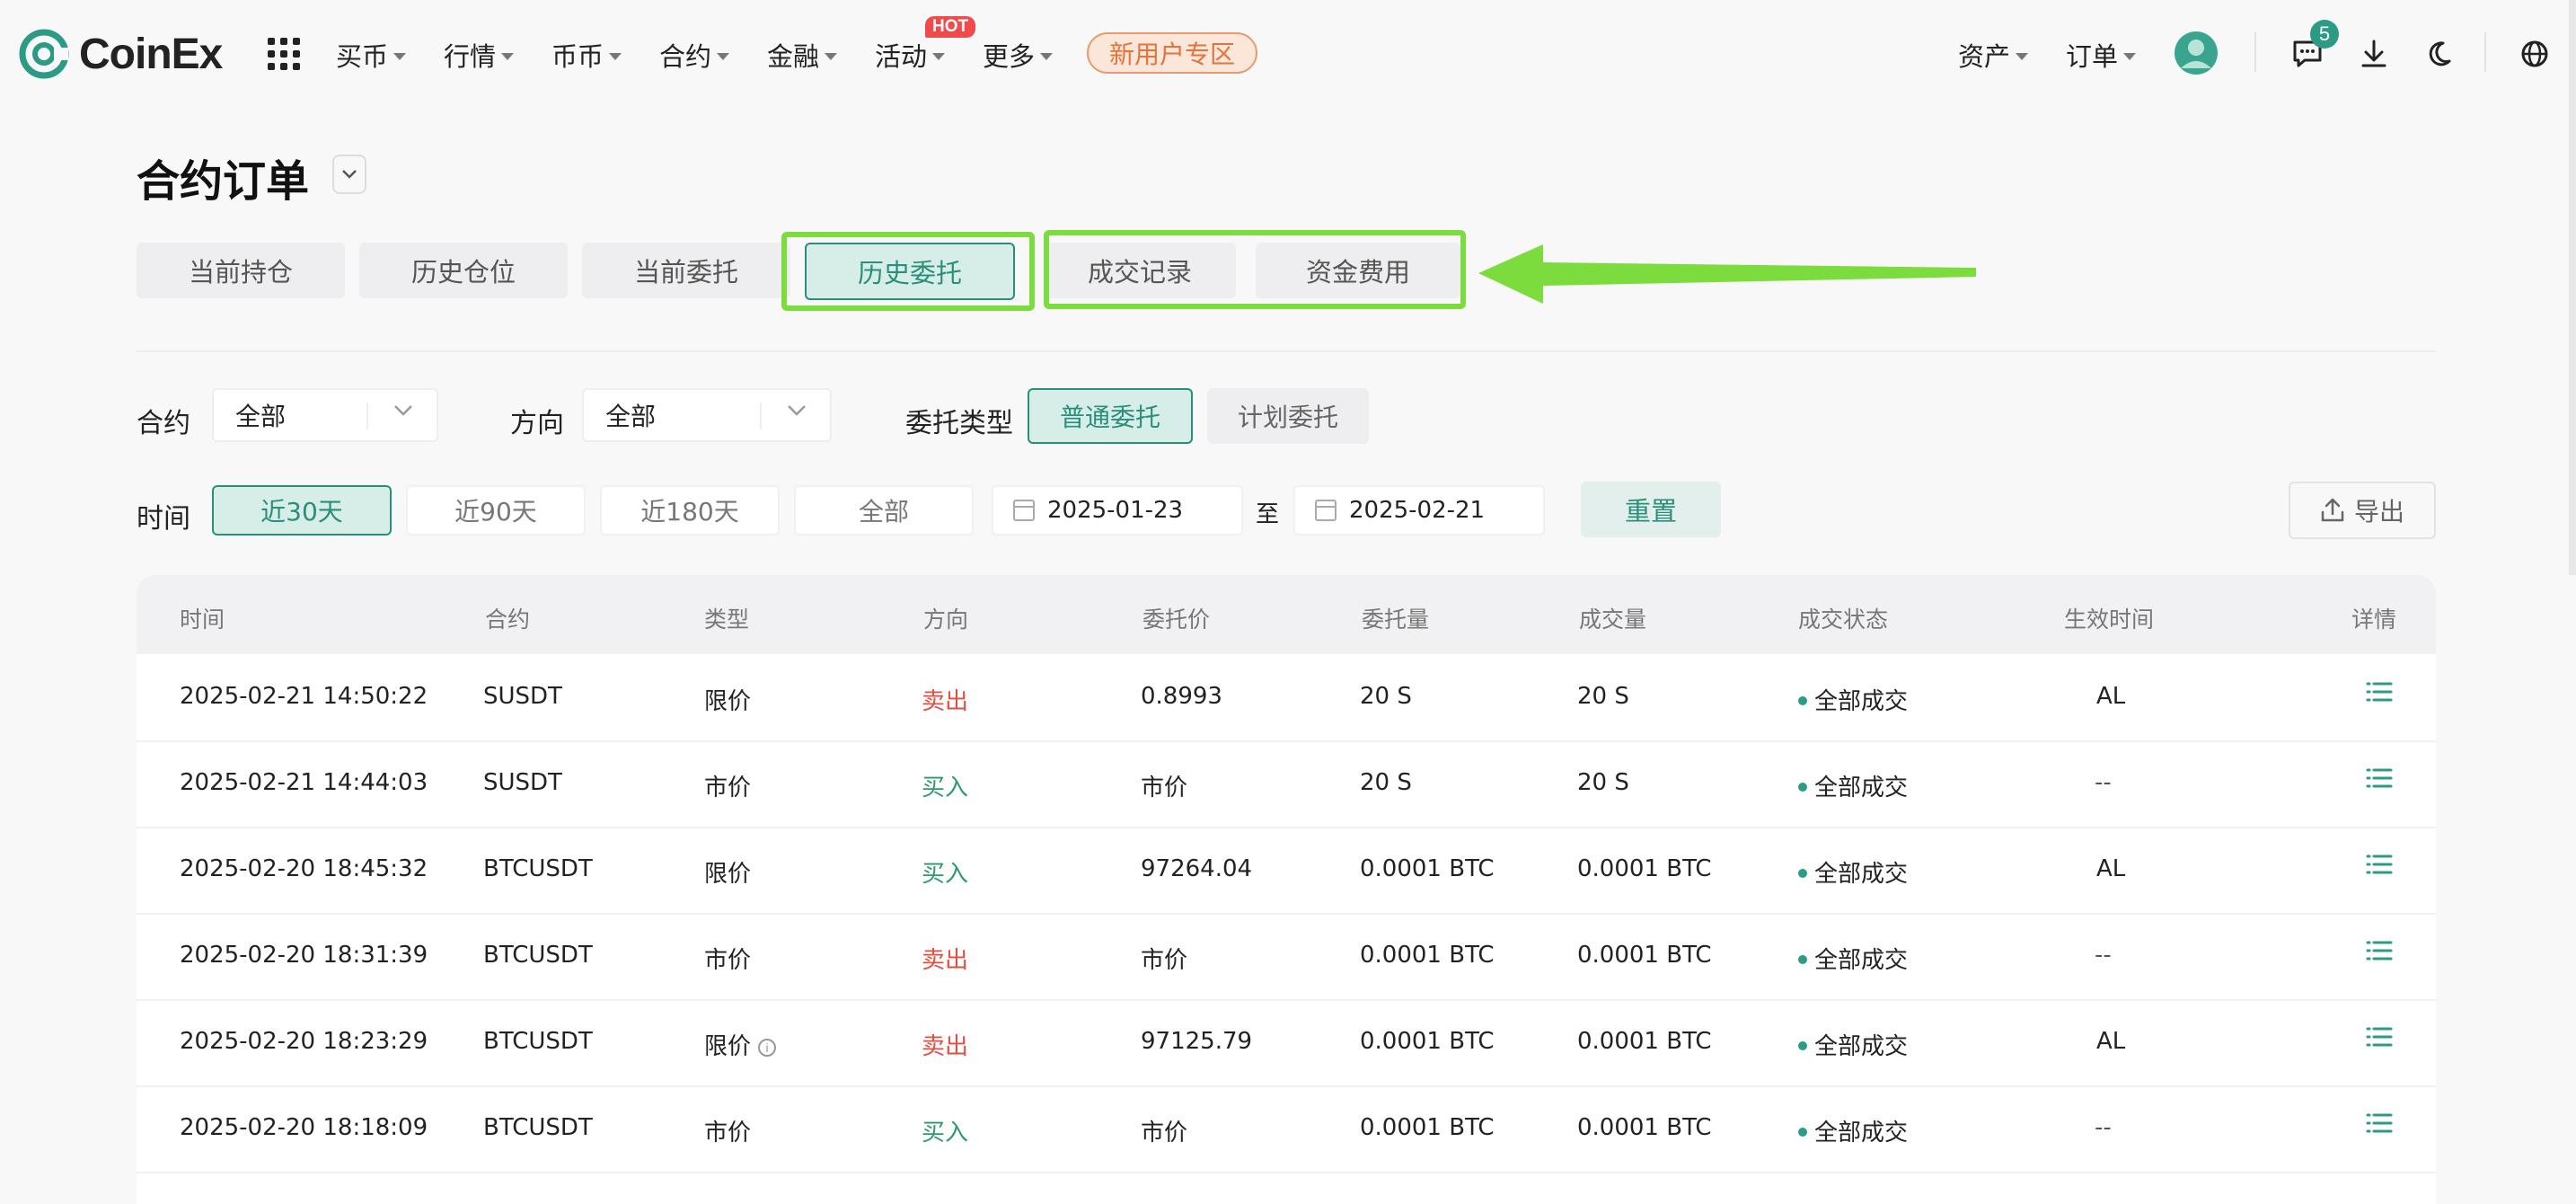 This screenshot has width=2576, height=1204. What do you see at coordinates (2534, 54) in the screenshot?
I see `globe-language-icon` at bounding box center [2534, 54].